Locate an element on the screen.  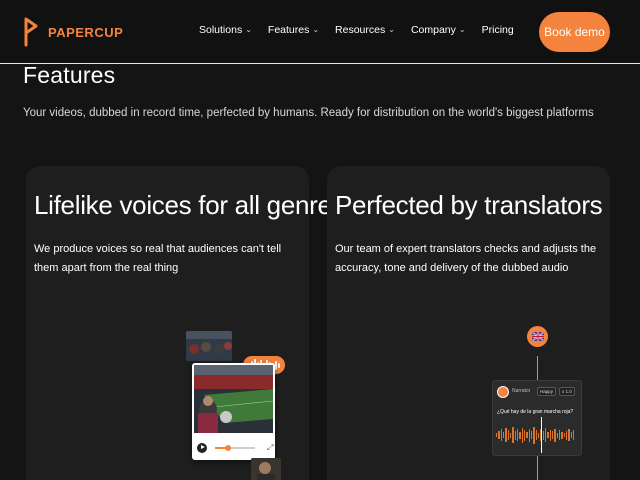
nav-item-features: Features ⌄ is located at coordinates (293, 30).